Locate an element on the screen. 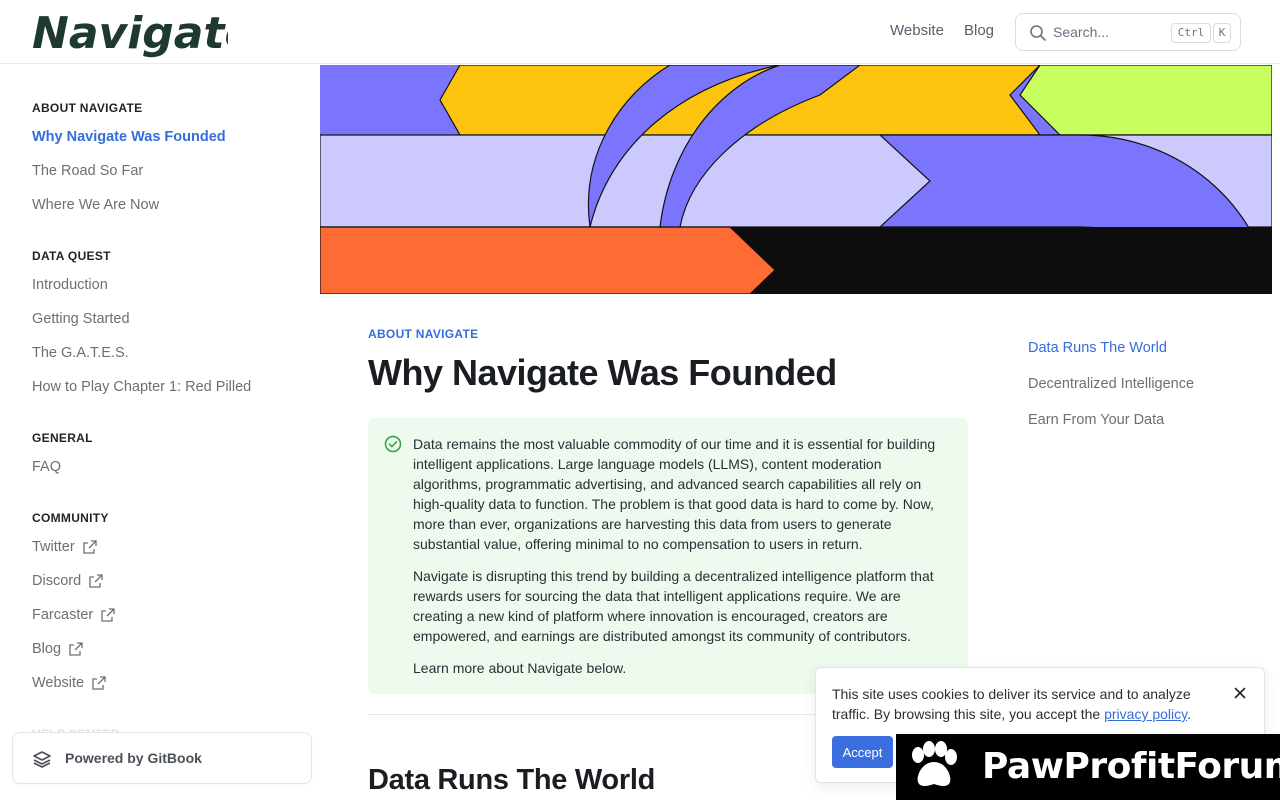 The height and width of the screenshot is (800, 1280). sidebar-item-website: Website is located at coordinates (69, 683).